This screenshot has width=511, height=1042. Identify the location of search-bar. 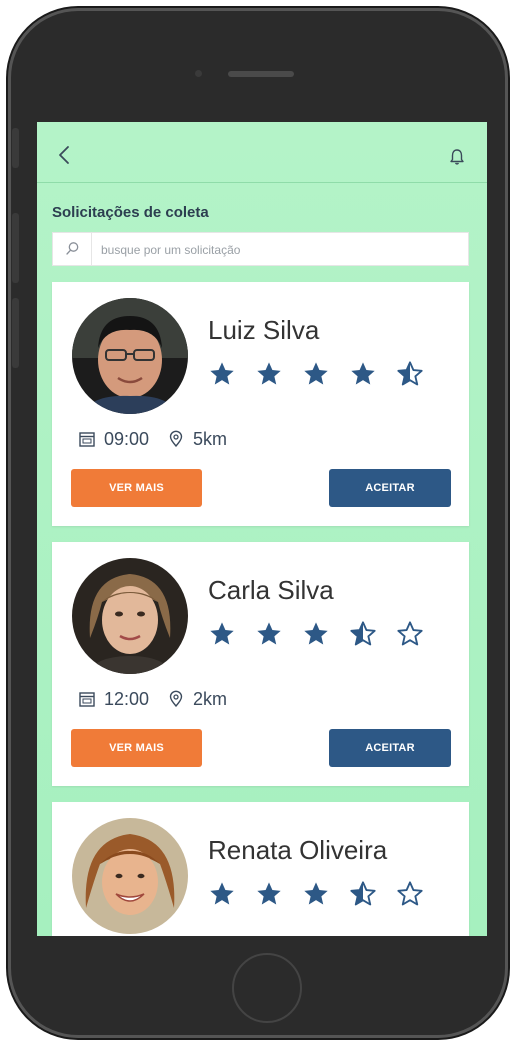
(260, 249).